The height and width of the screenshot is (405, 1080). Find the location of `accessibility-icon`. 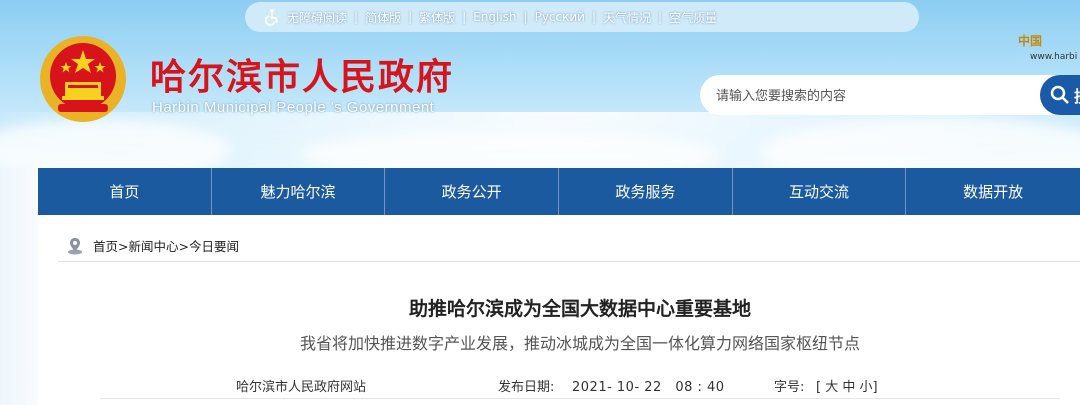

accessibility-icon is located at coordinates (272, 17).